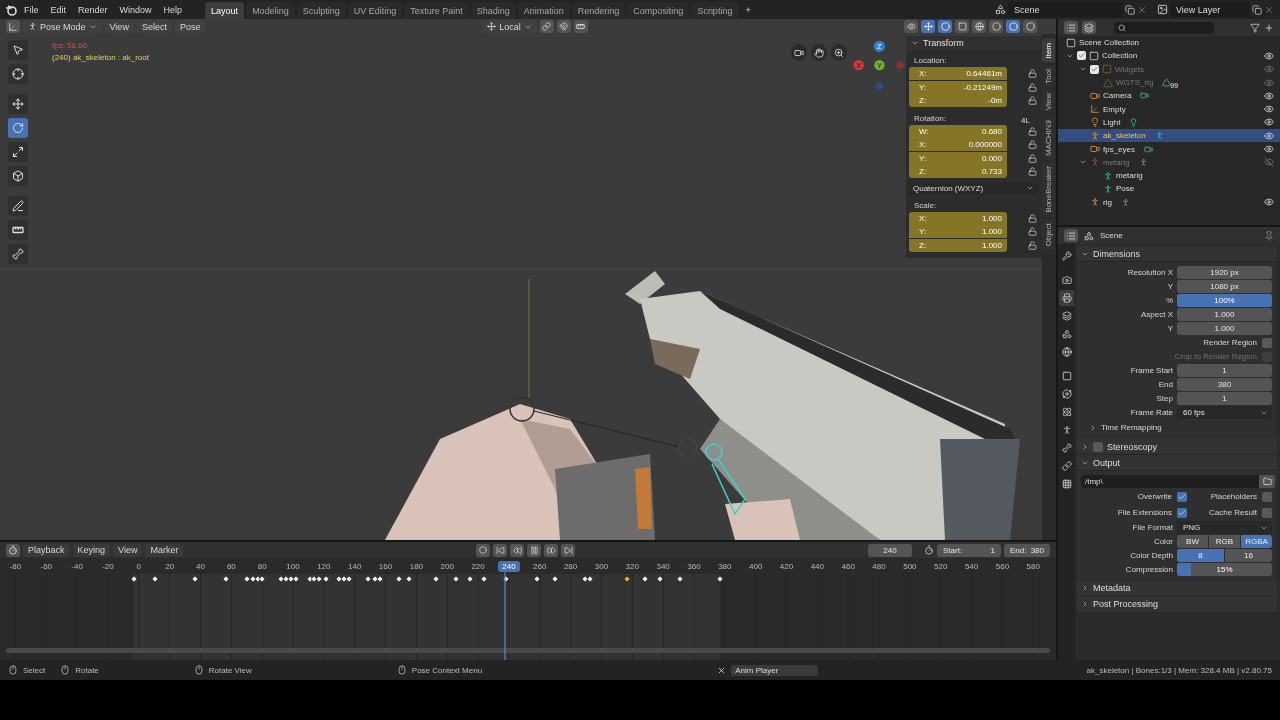  I want to click on workspace-tab: Animation, so click(543, 10).